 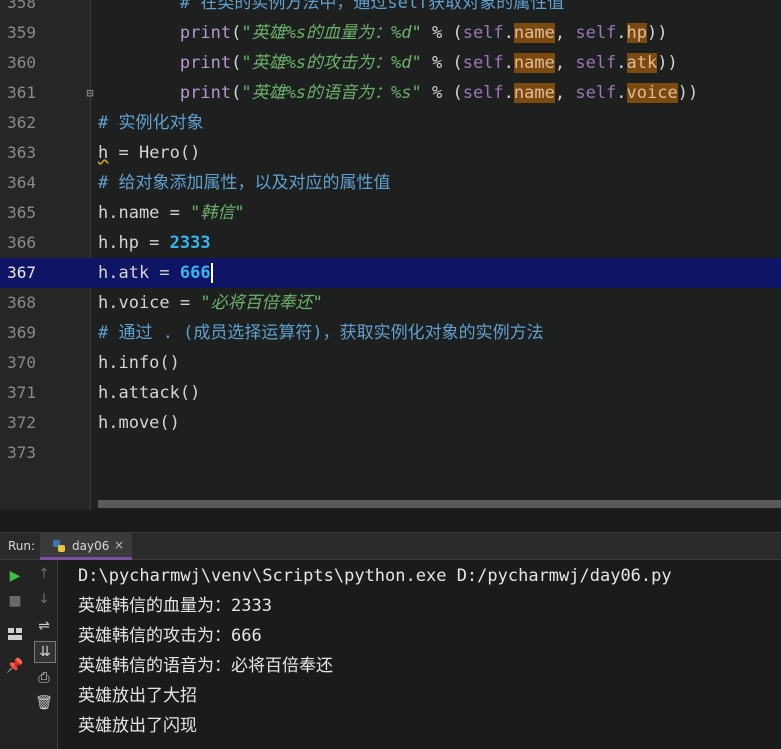 What do you see at coordinates (149, 393) in the screenshot?
I see `code-text: h.attack()` at bounding box center [149, 393].